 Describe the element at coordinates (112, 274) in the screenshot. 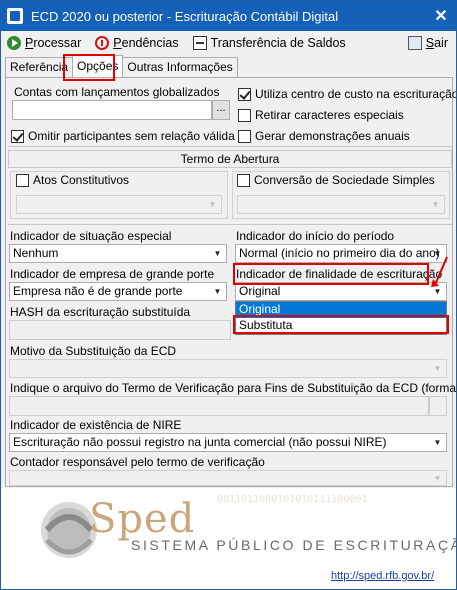

I see `grande-porte-label: Indicador de empresa de grande porte` at that location.